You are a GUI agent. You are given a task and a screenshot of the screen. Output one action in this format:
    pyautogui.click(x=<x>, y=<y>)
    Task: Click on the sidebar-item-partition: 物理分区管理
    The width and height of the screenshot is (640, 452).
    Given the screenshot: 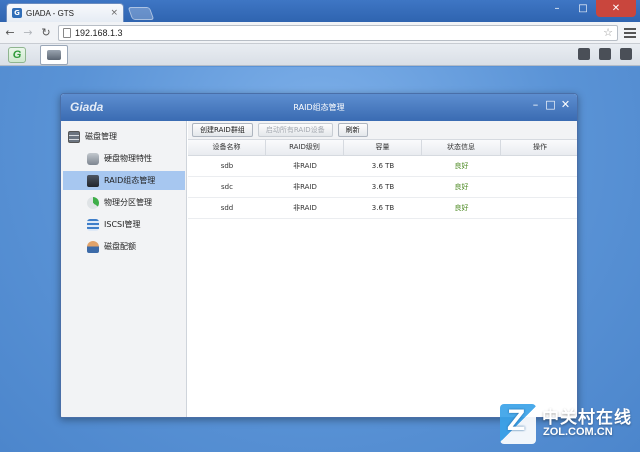 What is the action you would take?
    pyautogui.click(x=124, y=202)
    